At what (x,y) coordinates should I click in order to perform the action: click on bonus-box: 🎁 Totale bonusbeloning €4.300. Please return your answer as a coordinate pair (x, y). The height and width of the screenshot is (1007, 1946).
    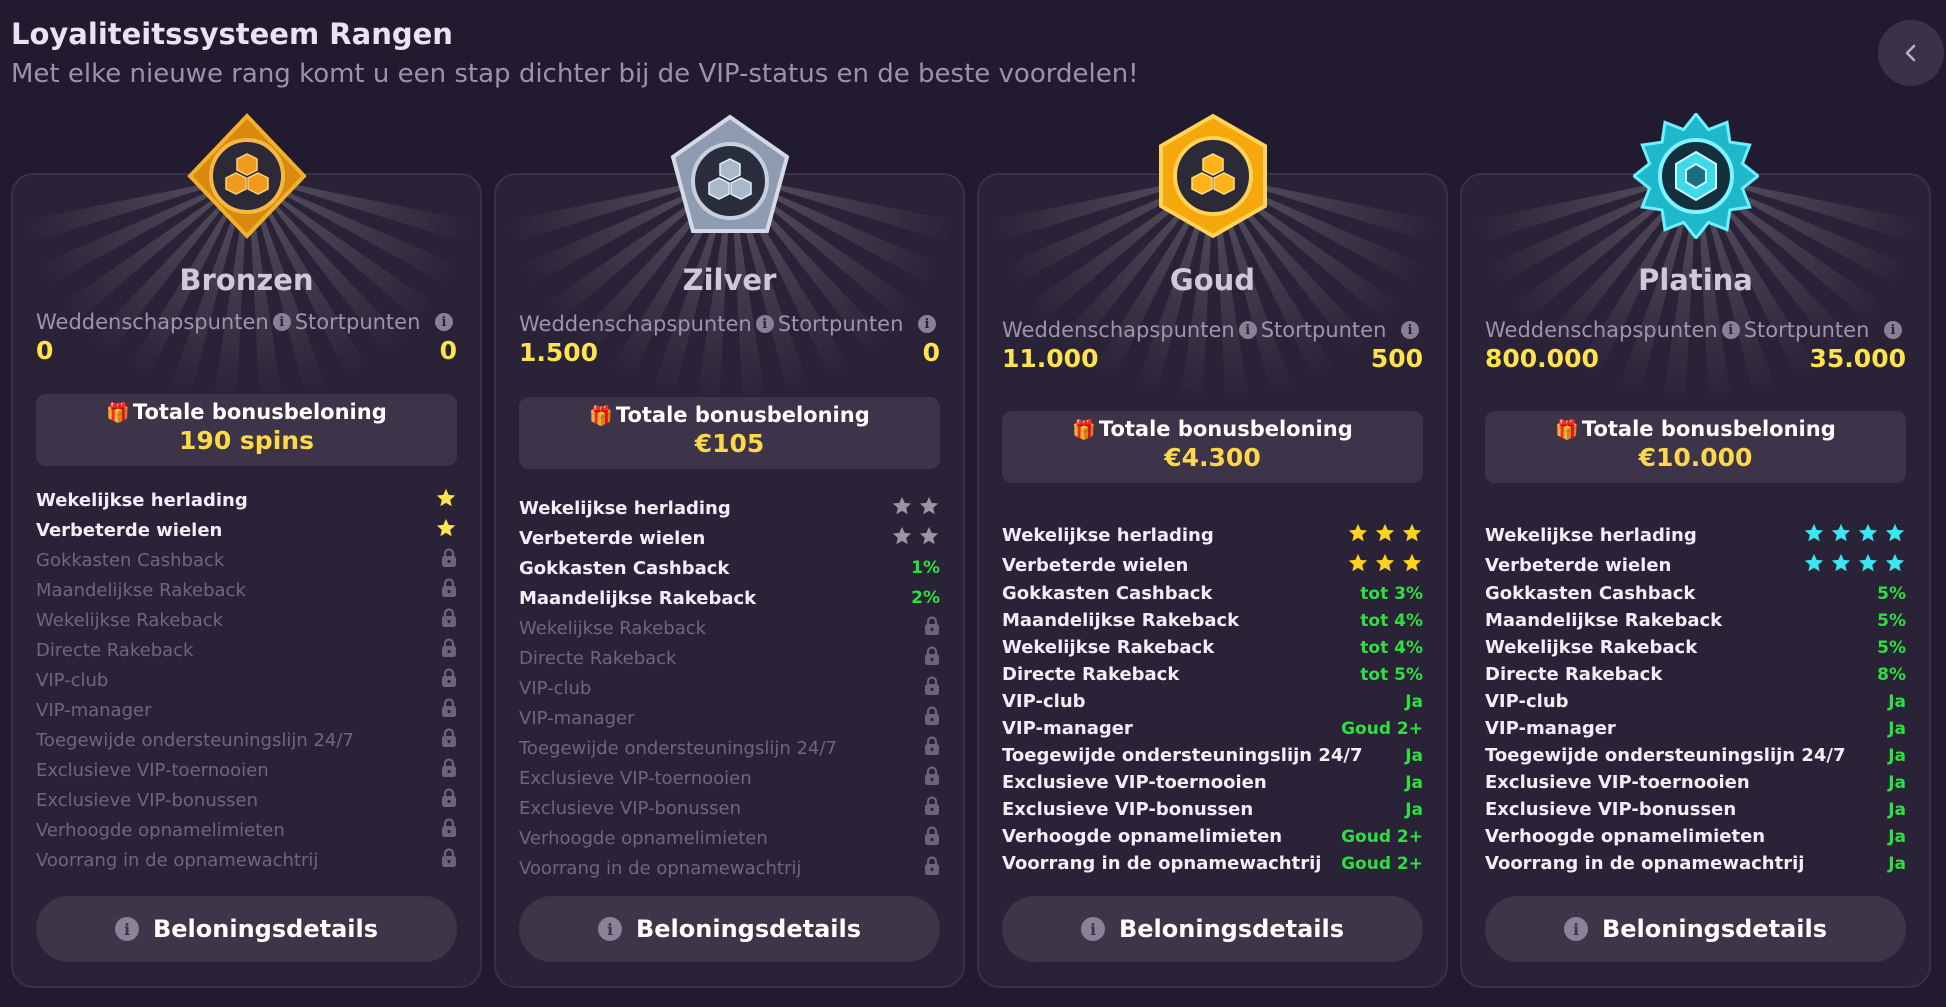
    Looking at the image, I should click on (1212, 447).